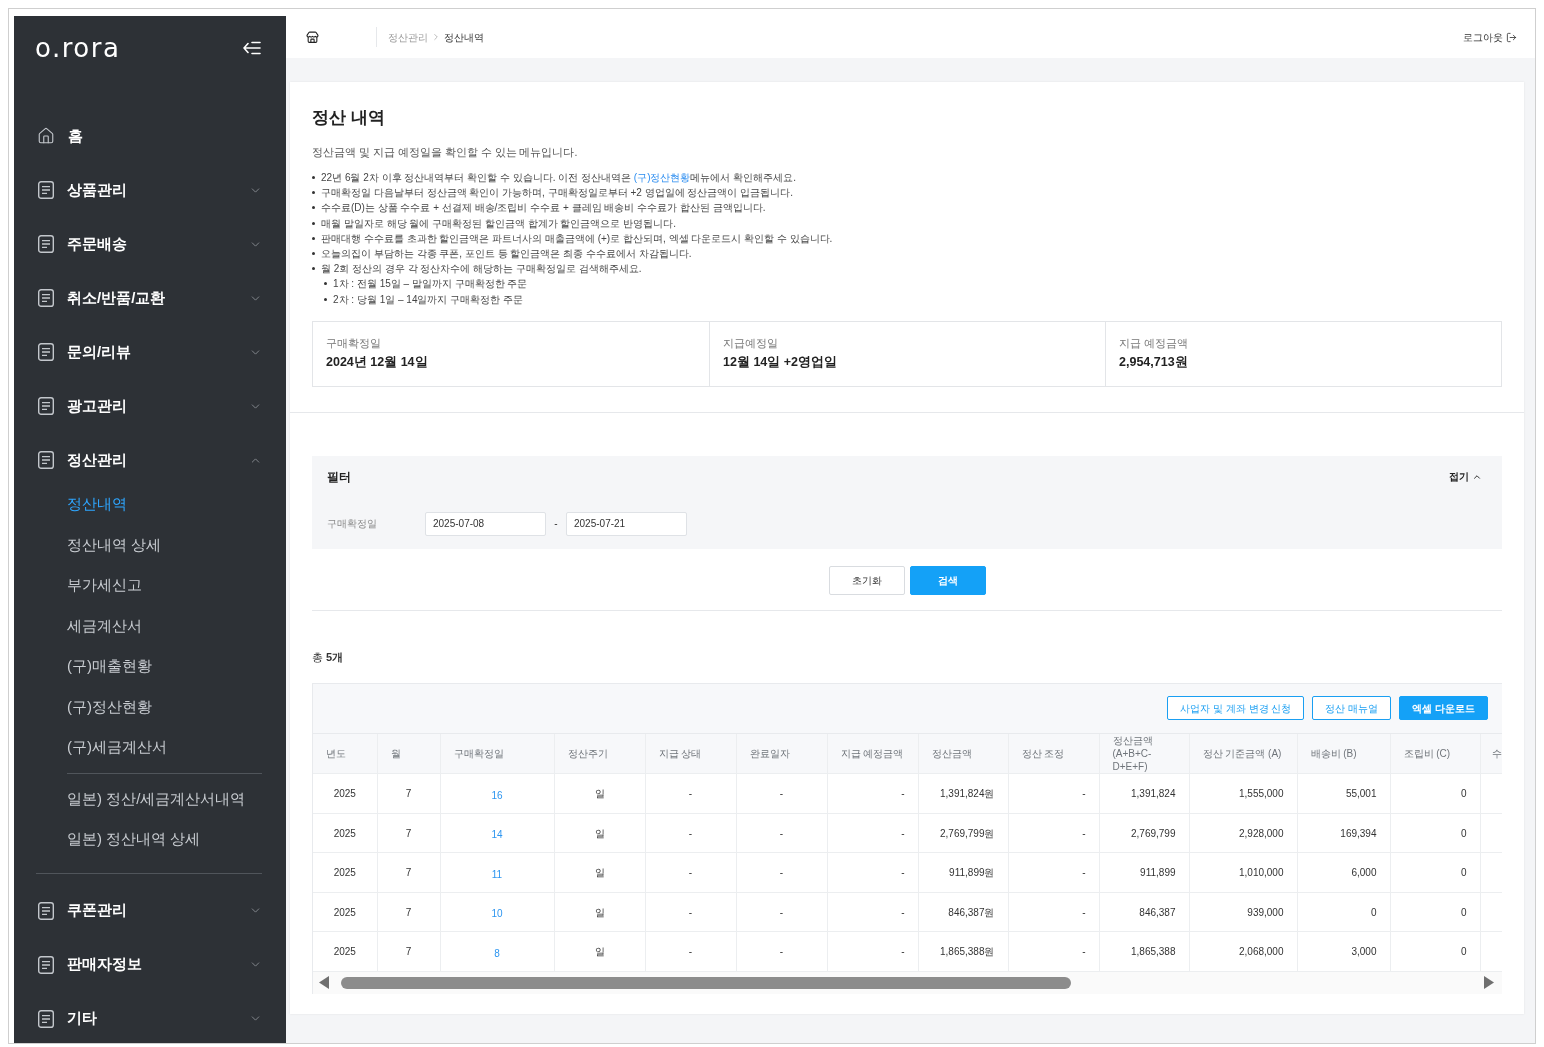 The height and width of the screenshot is (1047, 1544). I want to click on column-header: 배송비 (B), so click(1343, 753).